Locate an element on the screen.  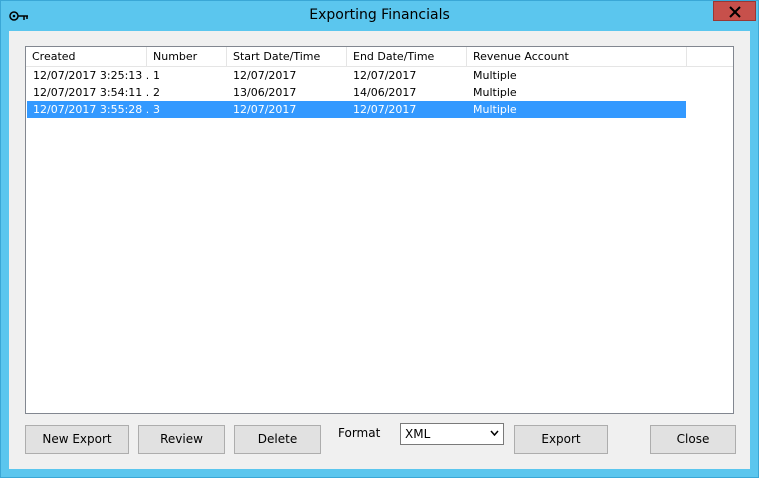
format-select-value: XML is located at coordinates (418, 434).